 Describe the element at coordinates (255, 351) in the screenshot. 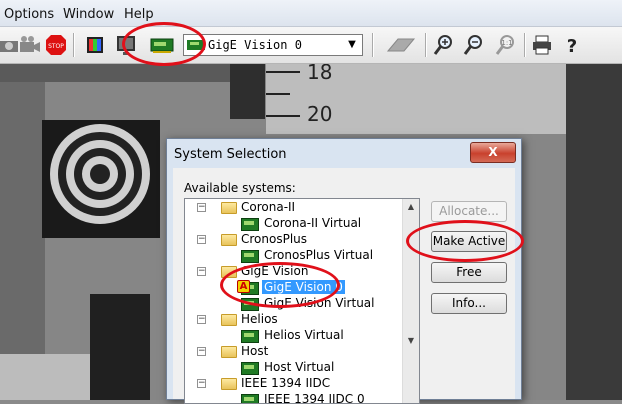

I see `tree-label: Host` at that location.